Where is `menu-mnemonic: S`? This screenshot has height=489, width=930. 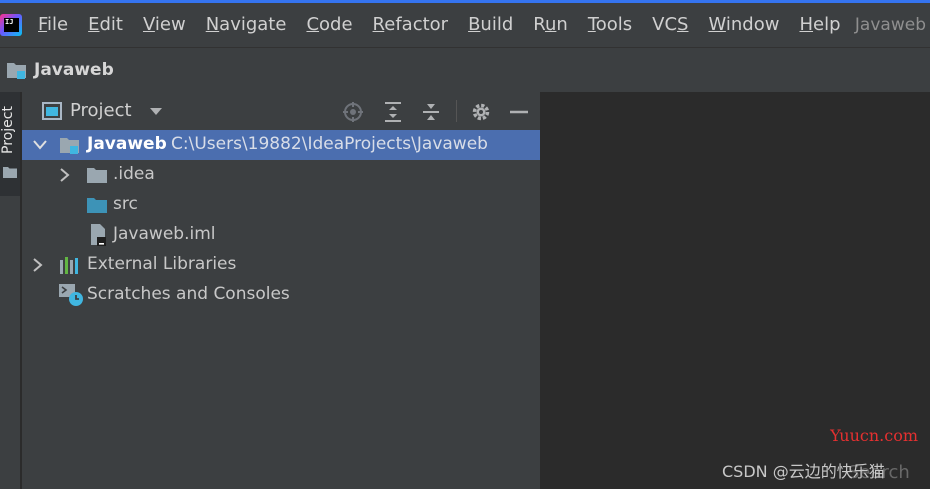
menu-mnemonic: S is located at coordinates (683, 24).